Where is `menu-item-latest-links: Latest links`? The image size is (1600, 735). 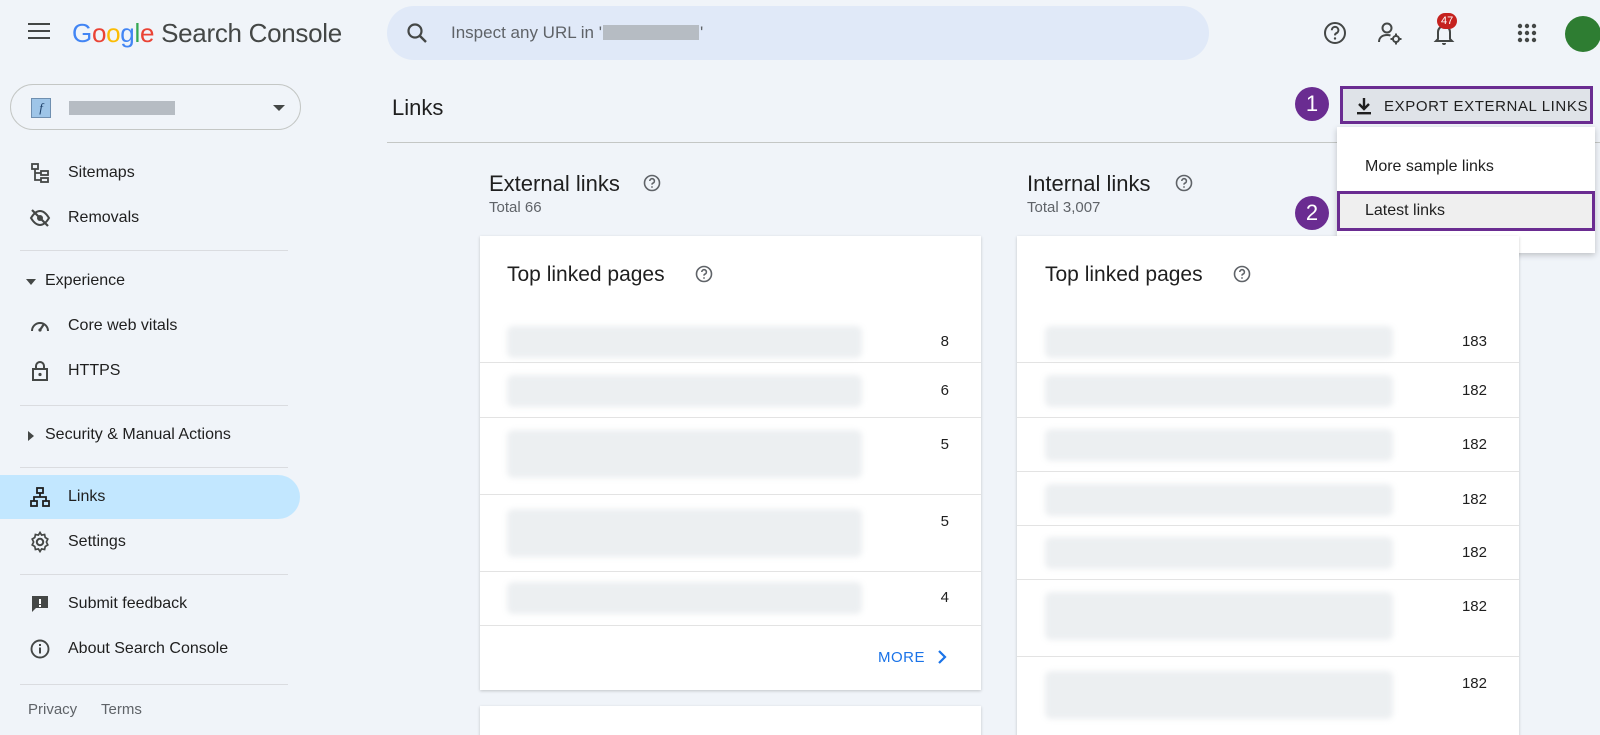 menu-item-latest-links: Latest links is located at coordinates (1466, 211).